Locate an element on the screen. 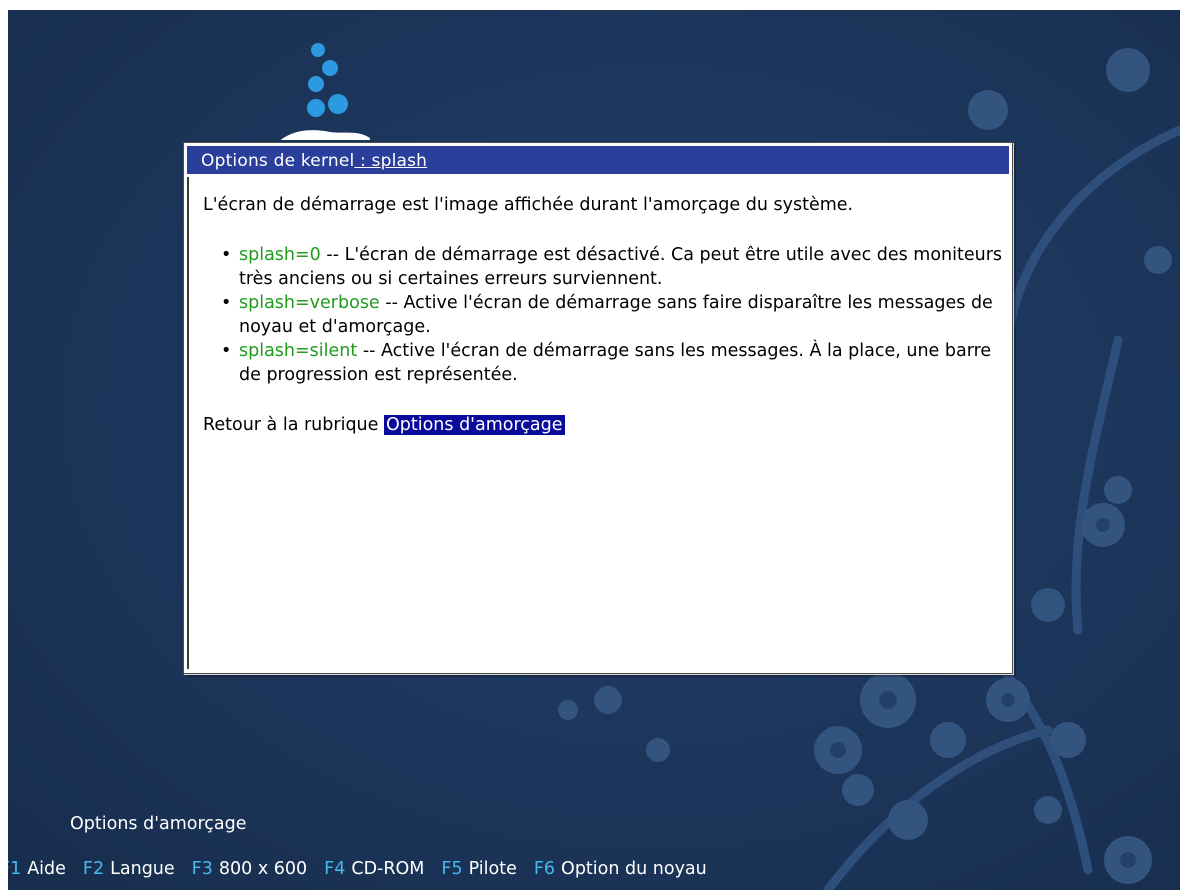 The image size is (1180, 890). fkey-text: Langue is located at coordinates (142, 869).